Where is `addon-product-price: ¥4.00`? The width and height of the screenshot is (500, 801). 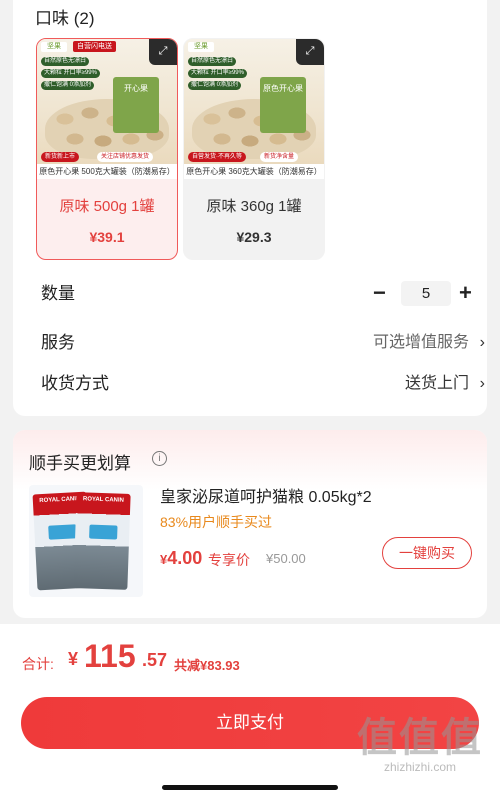 addon-product-price: ¥4.00 is located at coordinates (181, 558).